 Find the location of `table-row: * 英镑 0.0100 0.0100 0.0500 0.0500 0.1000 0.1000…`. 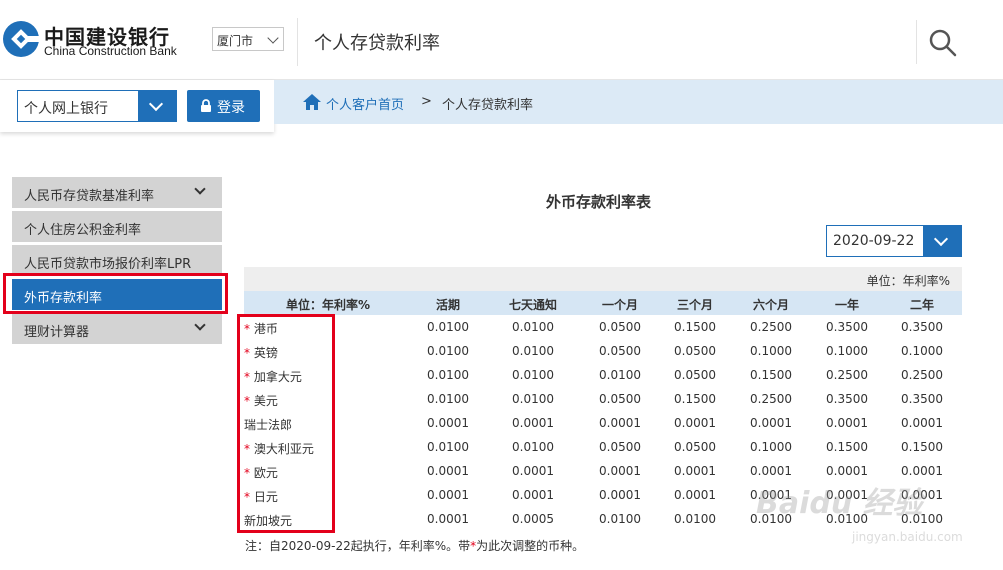

table-row: * 英镑 0.0100 0.0100 0.0500 0.0500 0.1000 0.1000… is located at coordinates (603, 351).